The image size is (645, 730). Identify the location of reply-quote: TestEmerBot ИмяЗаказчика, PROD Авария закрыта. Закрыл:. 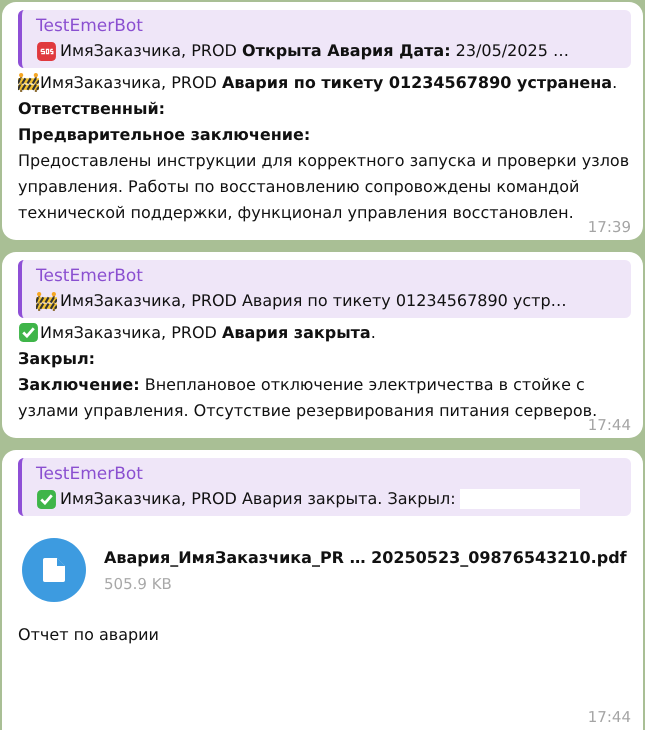
(324, 487).